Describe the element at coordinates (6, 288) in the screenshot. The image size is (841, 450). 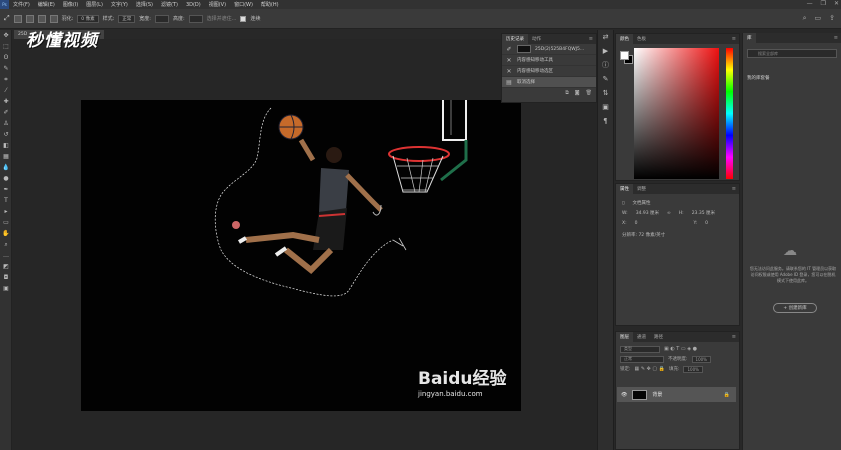
I see `screen-mode-icon: ▣` at that location.